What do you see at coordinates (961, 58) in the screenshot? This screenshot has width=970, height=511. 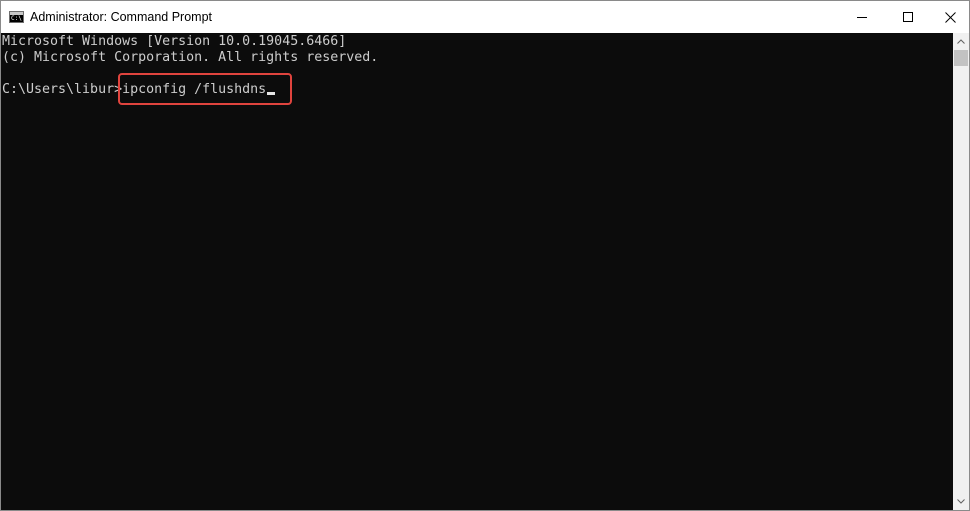 I see `scroll-thumb` at bounding box center [961, 58].